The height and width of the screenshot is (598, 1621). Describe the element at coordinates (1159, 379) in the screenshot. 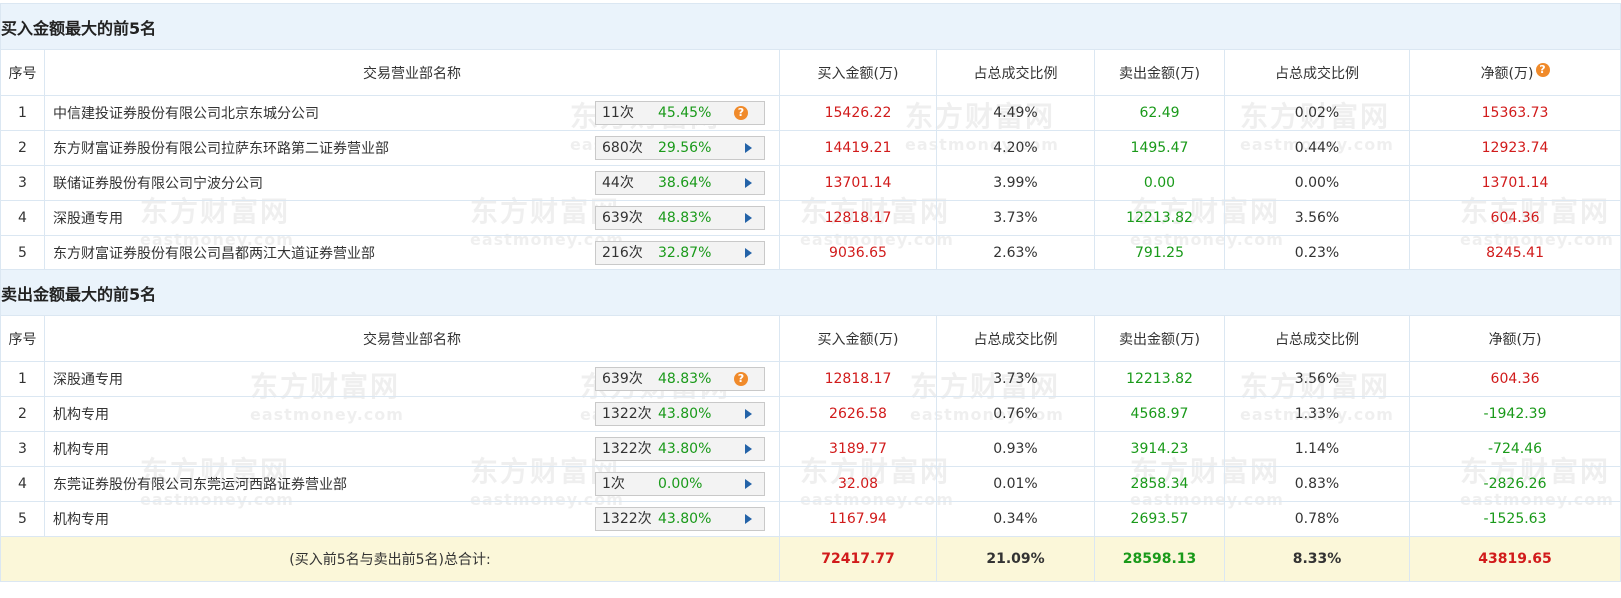

I see `sell-amount: 12213.82` at that location.